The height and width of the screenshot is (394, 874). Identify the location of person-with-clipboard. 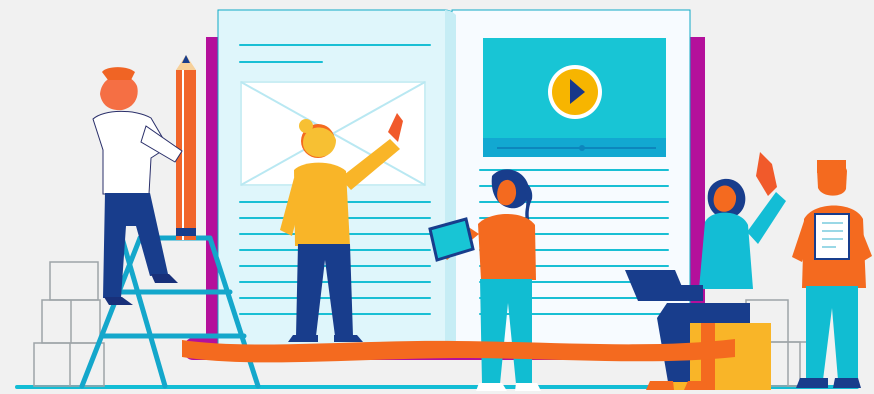
(832, 274).